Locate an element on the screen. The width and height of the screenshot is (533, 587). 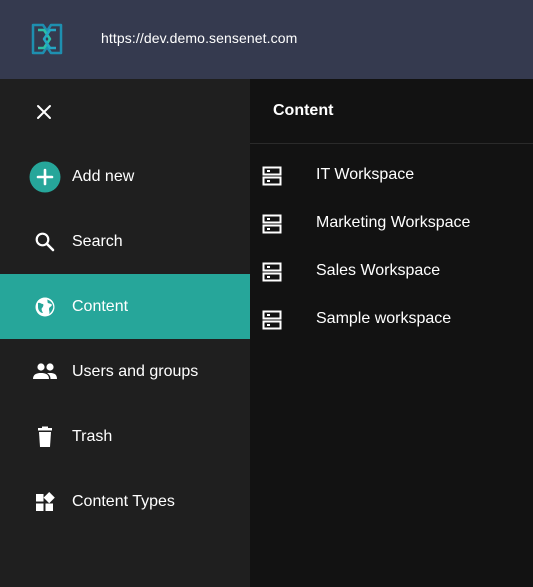
nav-item-trash: Trash is located at coordinates (125, 436).